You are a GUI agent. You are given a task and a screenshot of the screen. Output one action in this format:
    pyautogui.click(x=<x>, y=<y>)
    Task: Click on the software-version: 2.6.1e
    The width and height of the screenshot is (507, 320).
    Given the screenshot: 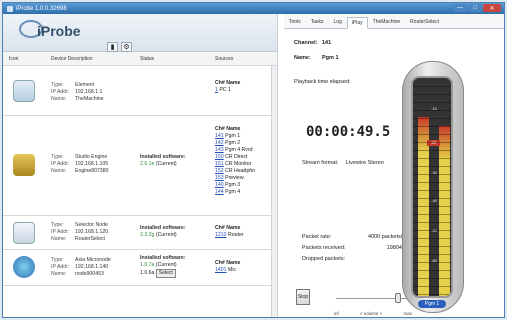 What is the action you would take?
    pyautogui.click(x=147, y=164)
    